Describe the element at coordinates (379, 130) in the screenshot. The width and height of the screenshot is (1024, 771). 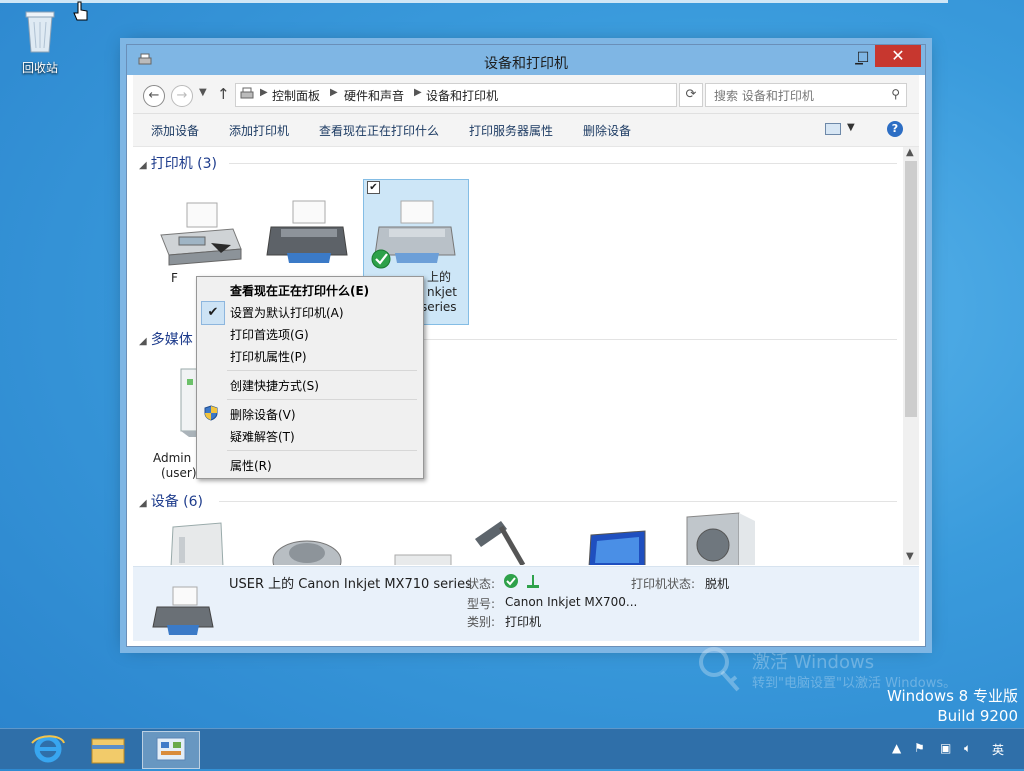
I see `see-whats-printing-button: 查看现在正在打印什么` at that location.